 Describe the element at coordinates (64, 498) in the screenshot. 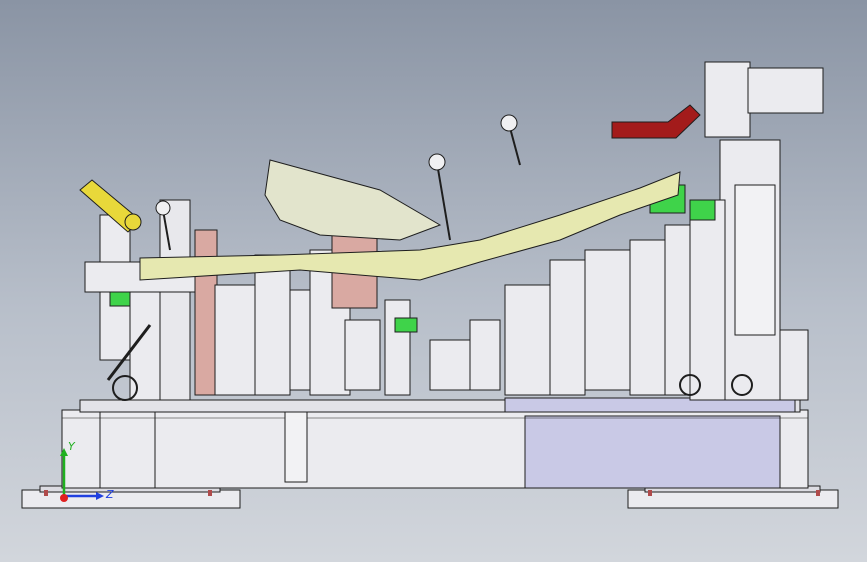

I see `x-axis-dot-icon` at that location.